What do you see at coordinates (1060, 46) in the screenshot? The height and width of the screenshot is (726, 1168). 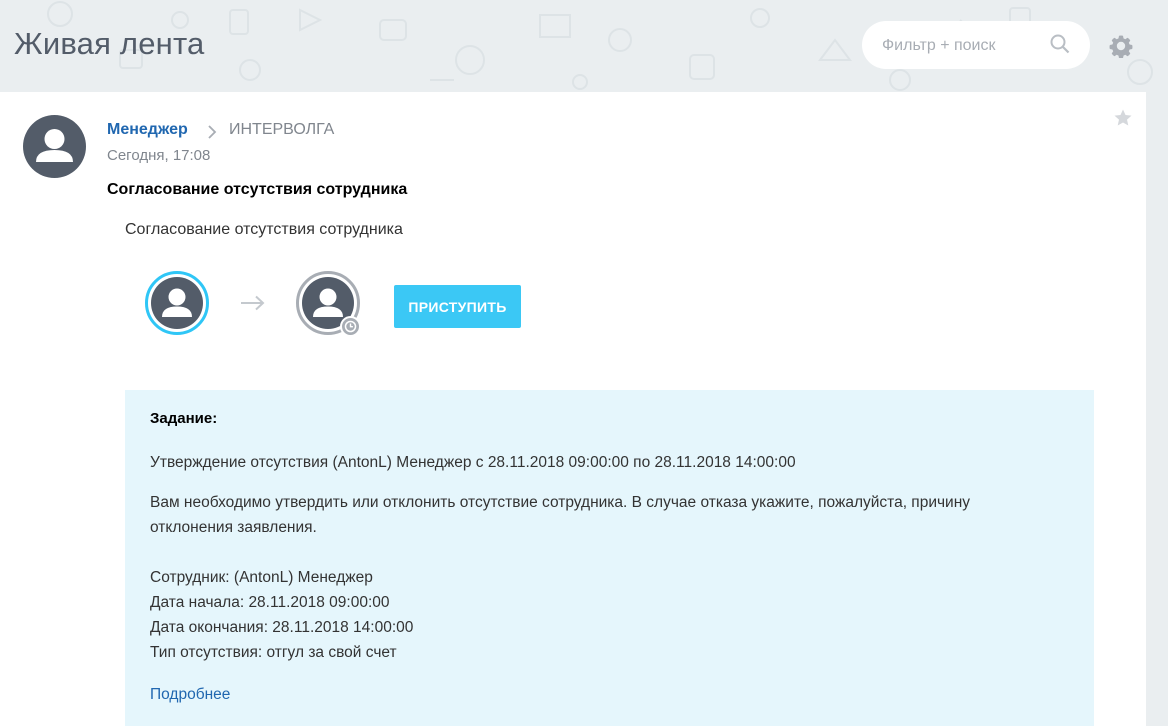 I see `search-icon` at bounding box center [1060, 46].